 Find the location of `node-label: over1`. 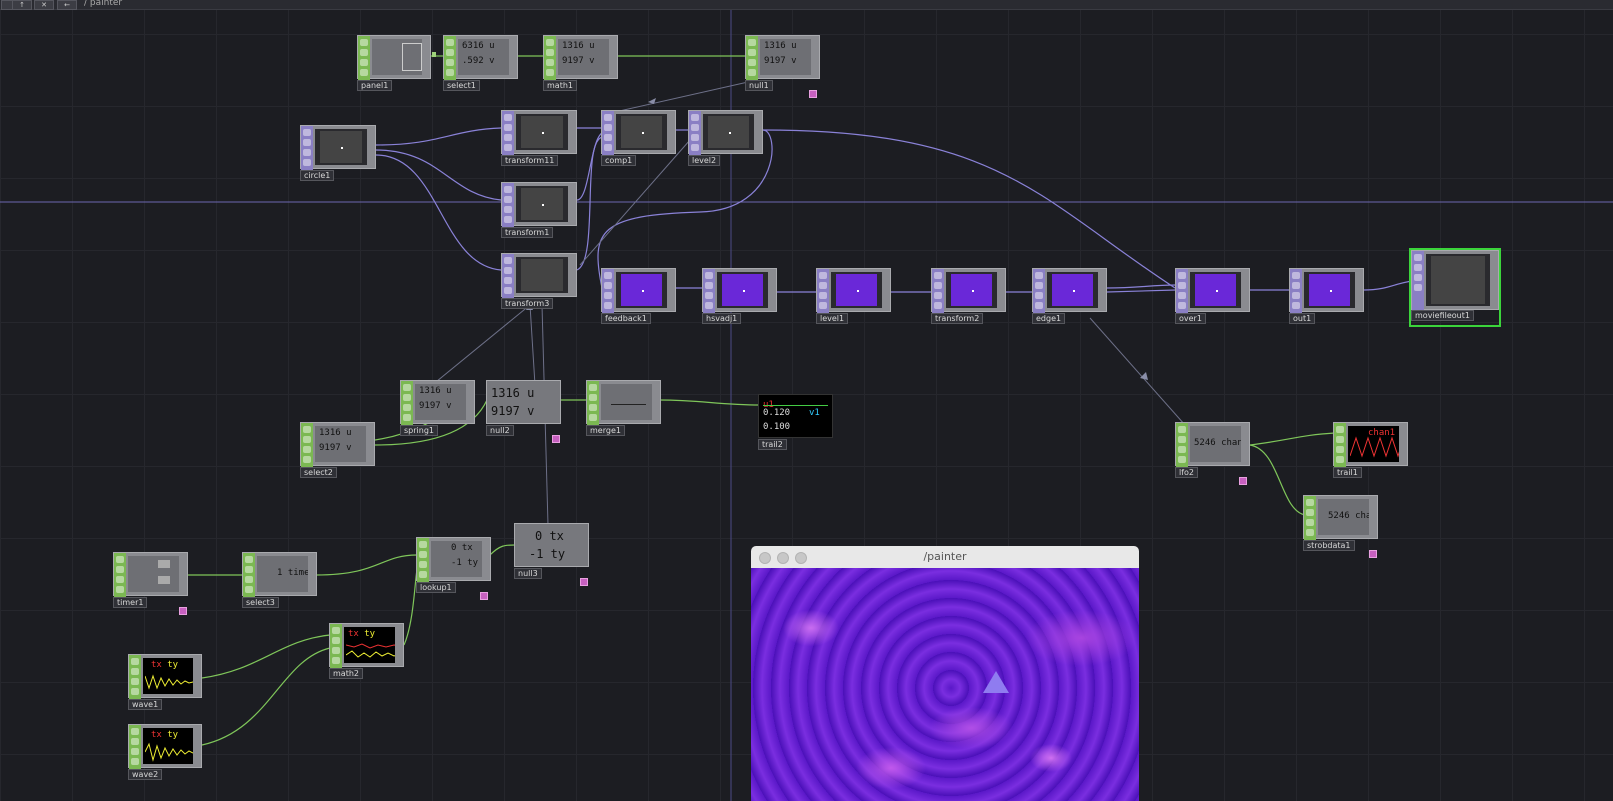

node-label: over1 is located at coordinates (1190, 318).